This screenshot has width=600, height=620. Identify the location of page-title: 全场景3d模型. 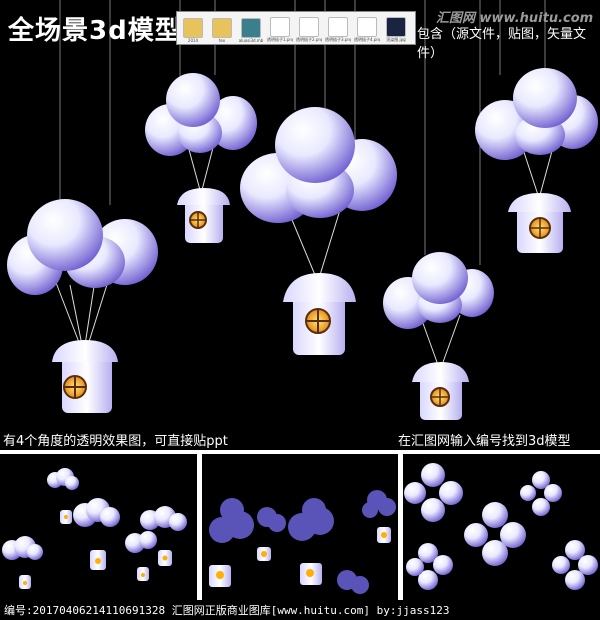
(95, 31).